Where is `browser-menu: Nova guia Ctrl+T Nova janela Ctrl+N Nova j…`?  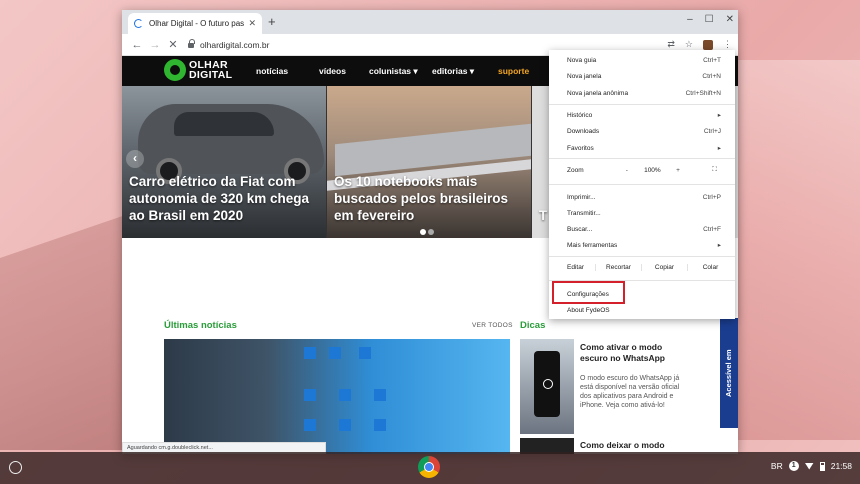 browser-menu: Nova guia Ctrl+T Nova janela Ctrl+N Nova j… is located at coordinates (642, 184).